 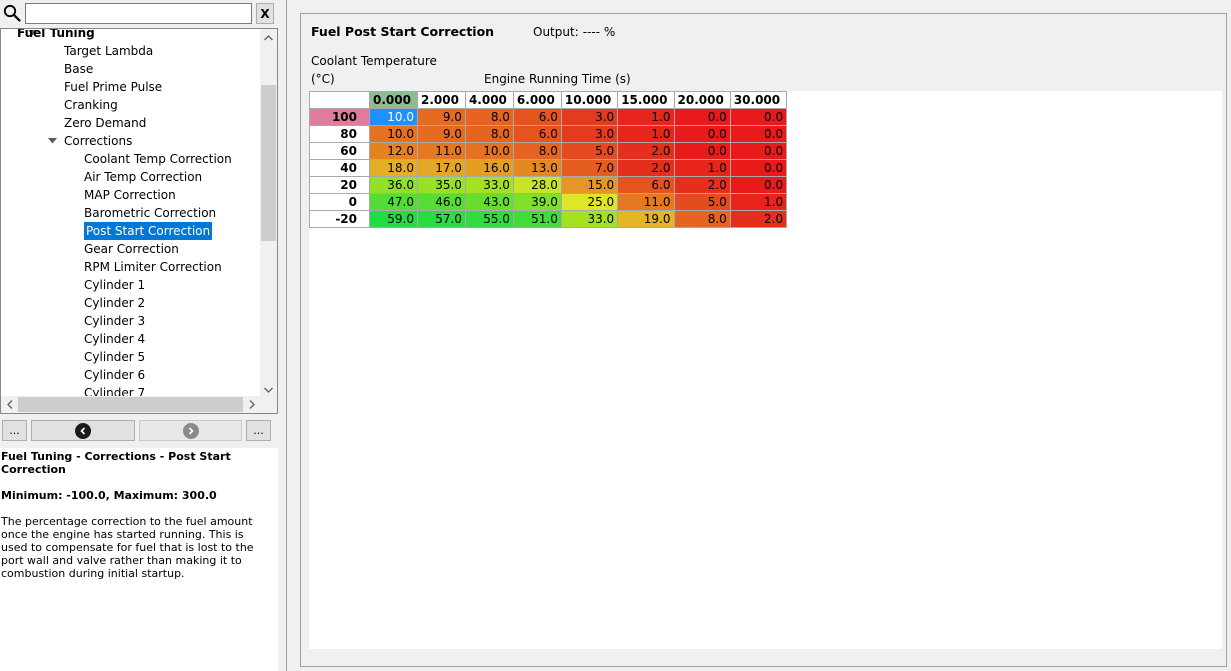 I want to click on tree-horizontal-scrollbar, so click(x=139, y=404).